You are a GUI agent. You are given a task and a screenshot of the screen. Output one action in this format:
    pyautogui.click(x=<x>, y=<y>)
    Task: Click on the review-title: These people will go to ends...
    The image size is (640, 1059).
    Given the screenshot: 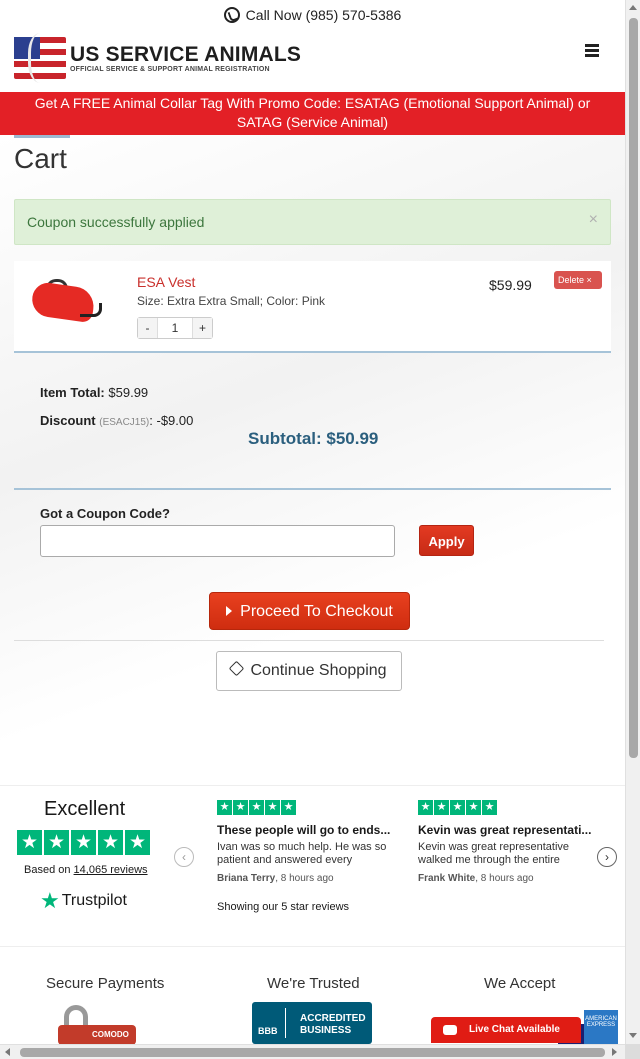 What is the action you would take?
    pyautogui.click(x=304, y=830)
    